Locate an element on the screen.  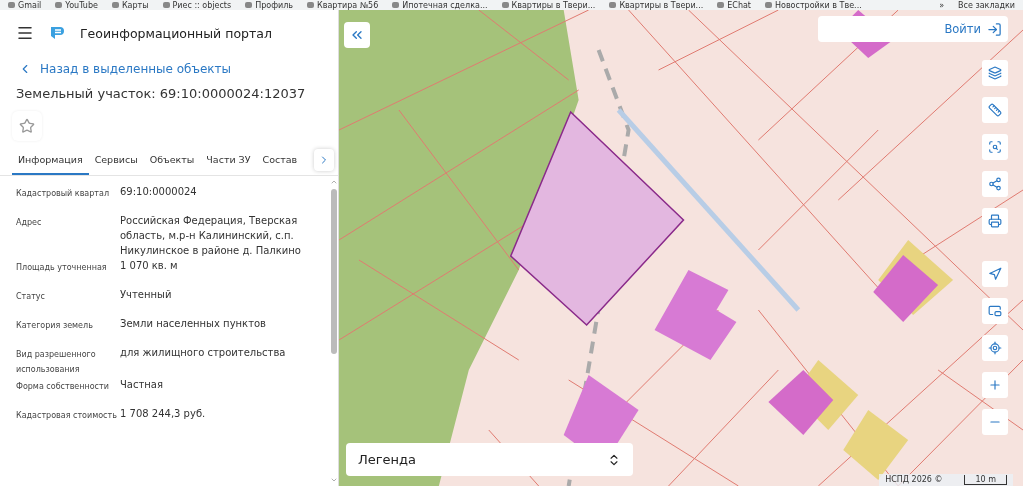
favorite-button is located at coordinates (27, 126).